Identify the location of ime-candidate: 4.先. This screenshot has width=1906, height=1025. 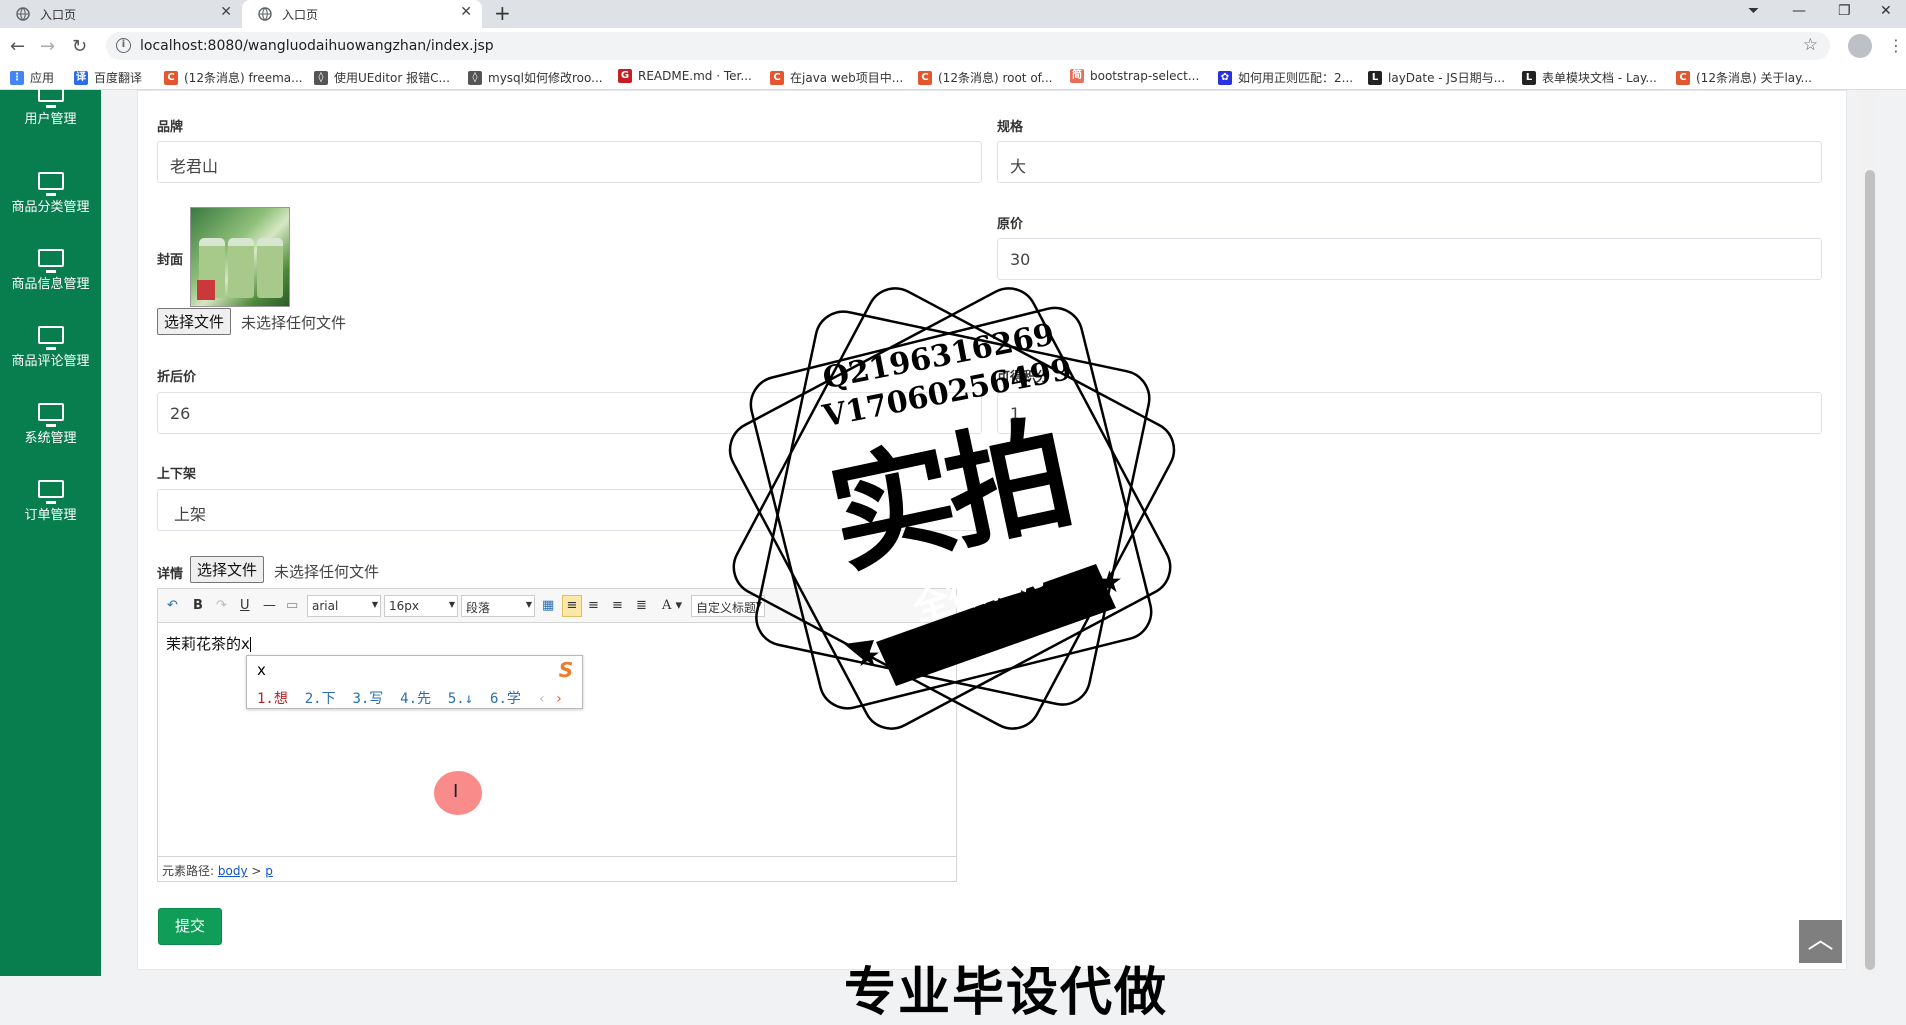
(415, 699).